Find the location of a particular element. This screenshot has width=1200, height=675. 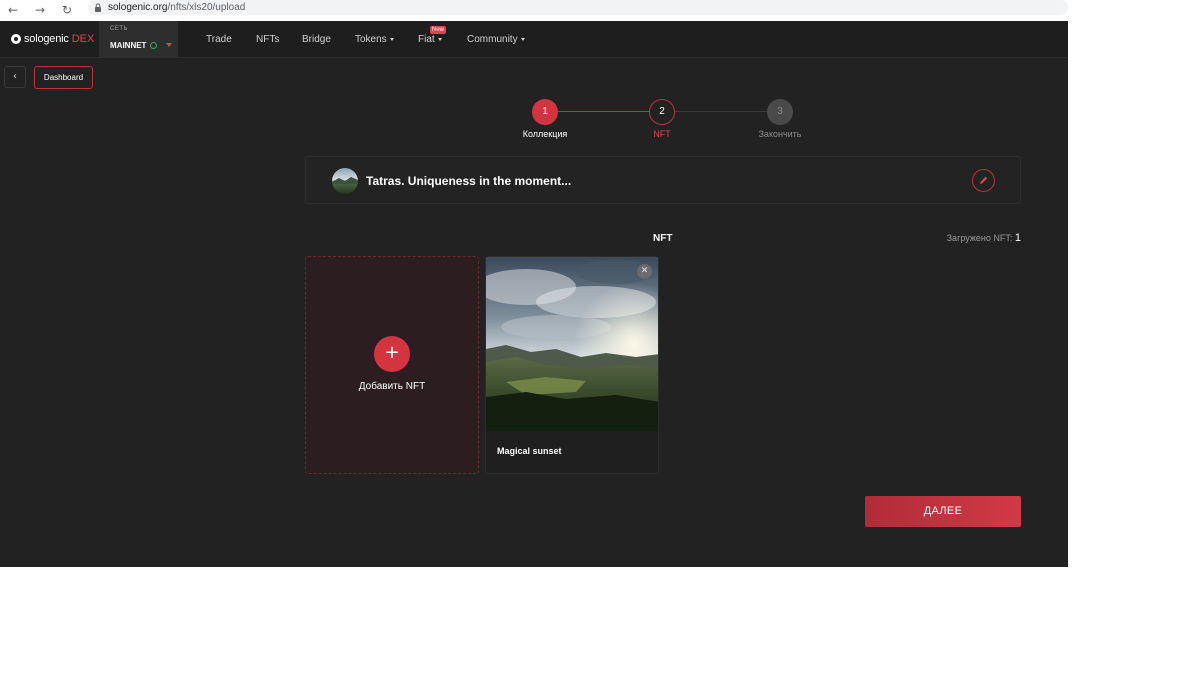

nav-trade: Trade is located at coordinates (219, 39).